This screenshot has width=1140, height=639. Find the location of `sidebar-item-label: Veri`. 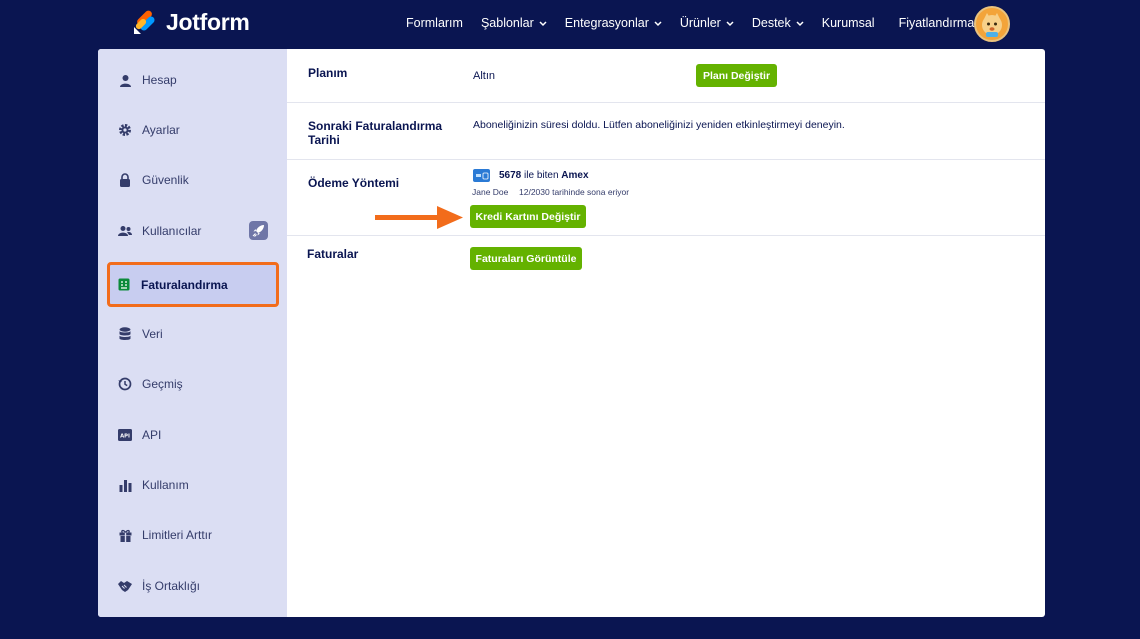

sidebar-item-label: Veri is located at coordinates (152, 334).